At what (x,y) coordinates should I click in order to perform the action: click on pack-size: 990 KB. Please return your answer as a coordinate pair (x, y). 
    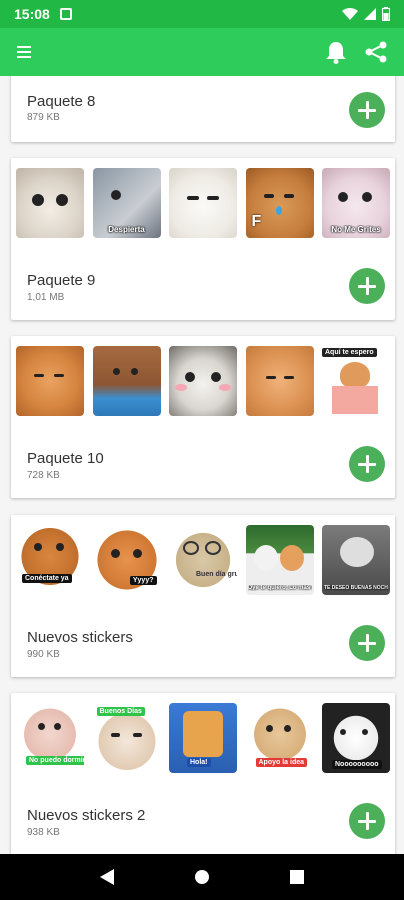
    Looking at the image, I should click on (43, 654).